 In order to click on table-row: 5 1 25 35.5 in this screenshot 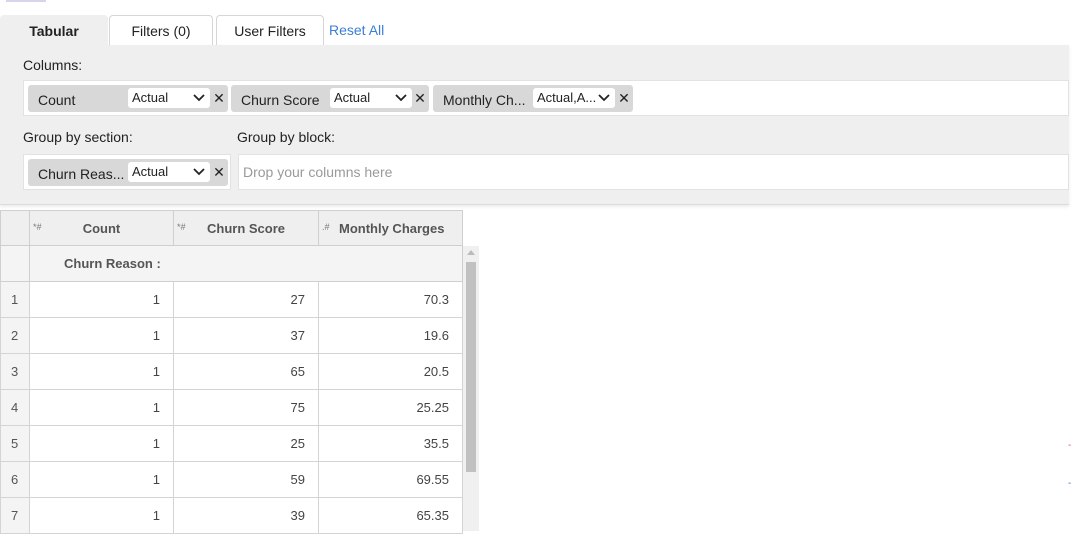, I will do `click(231, 444)`.